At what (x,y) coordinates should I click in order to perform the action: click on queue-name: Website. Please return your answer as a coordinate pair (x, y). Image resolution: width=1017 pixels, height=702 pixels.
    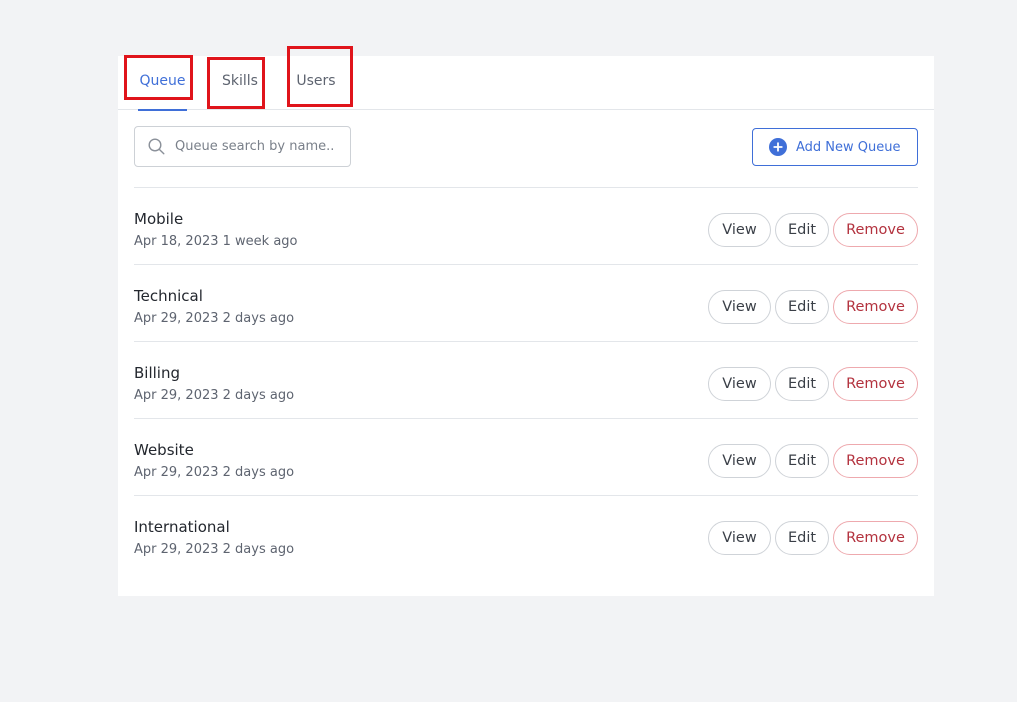
    Looking at the image, I should click on (164, 450).